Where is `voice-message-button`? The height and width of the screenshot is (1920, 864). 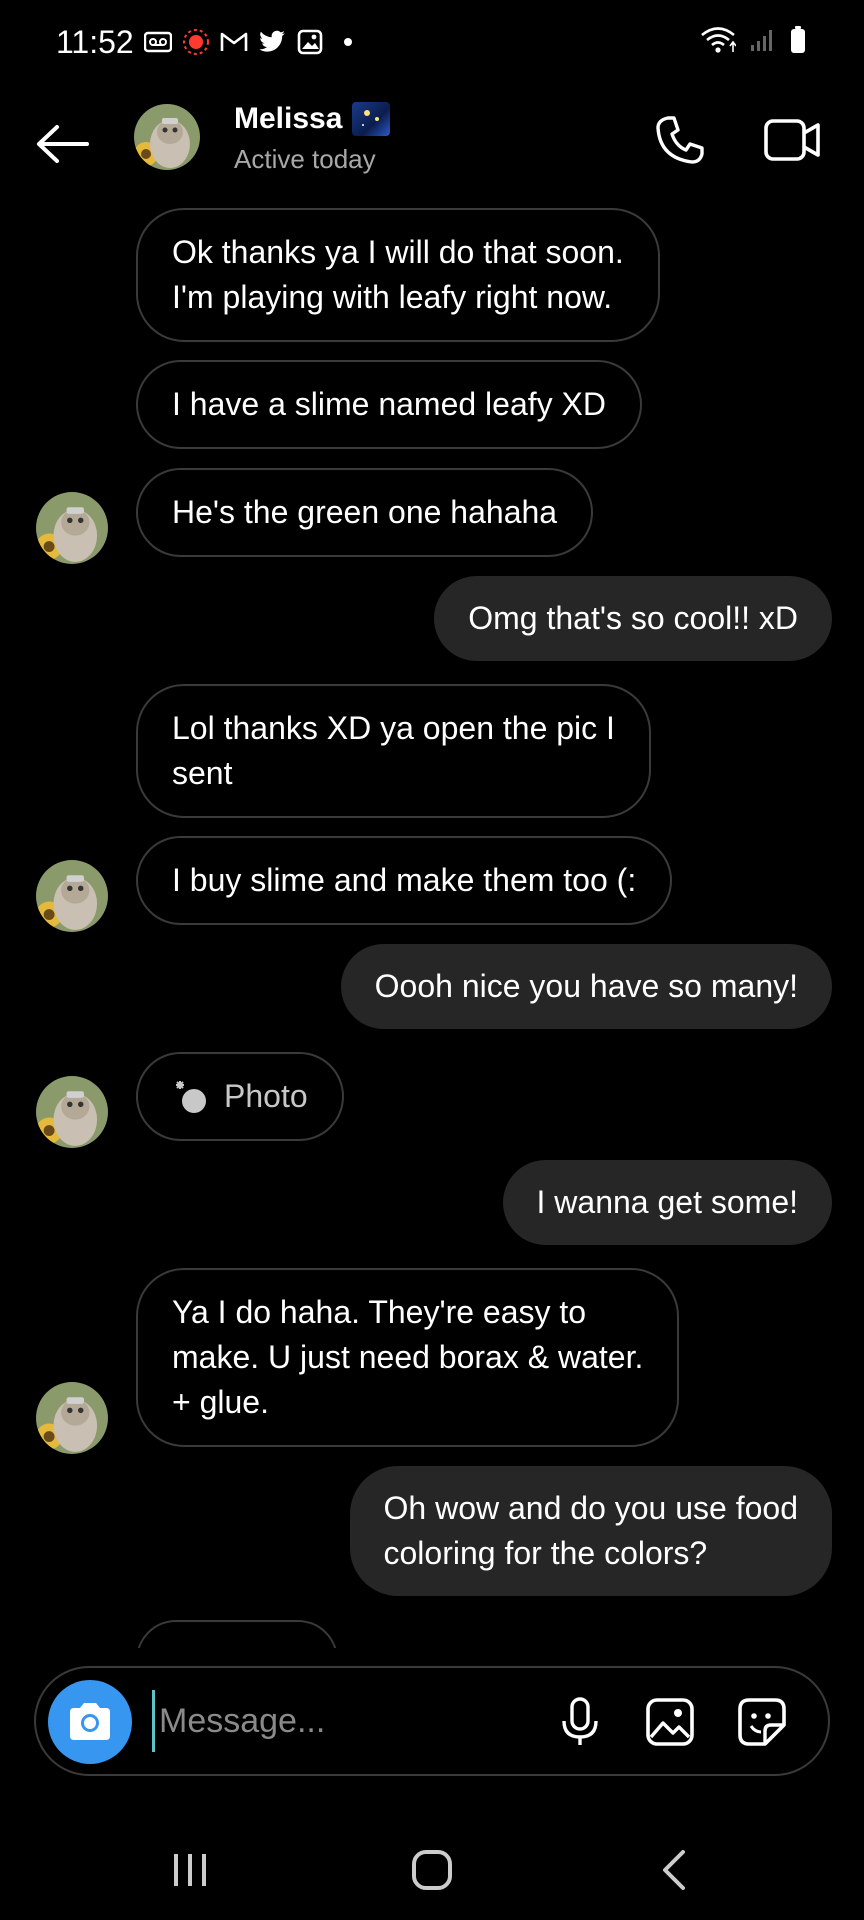 voice-message-button is located at coordinates (580, 1722).